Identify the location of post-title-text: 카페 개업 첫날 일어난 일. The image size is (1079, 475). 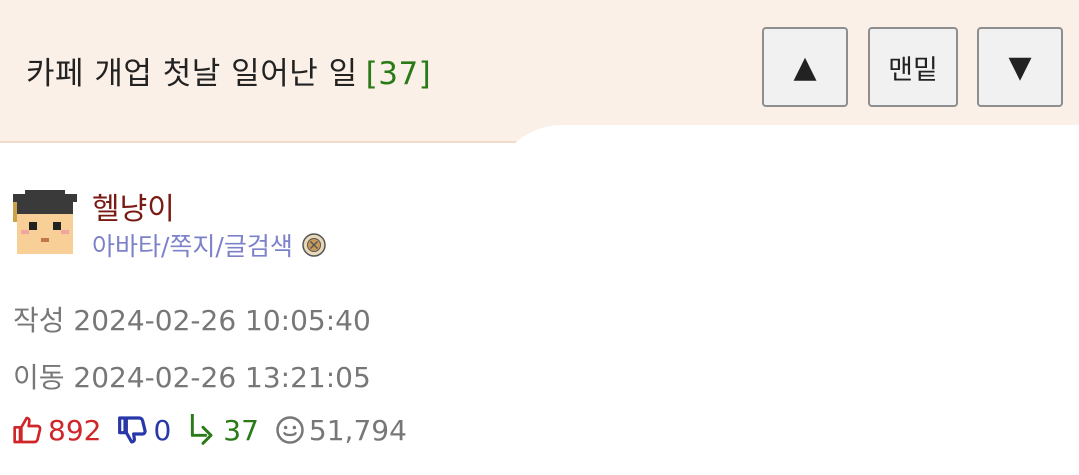
(192, 74).